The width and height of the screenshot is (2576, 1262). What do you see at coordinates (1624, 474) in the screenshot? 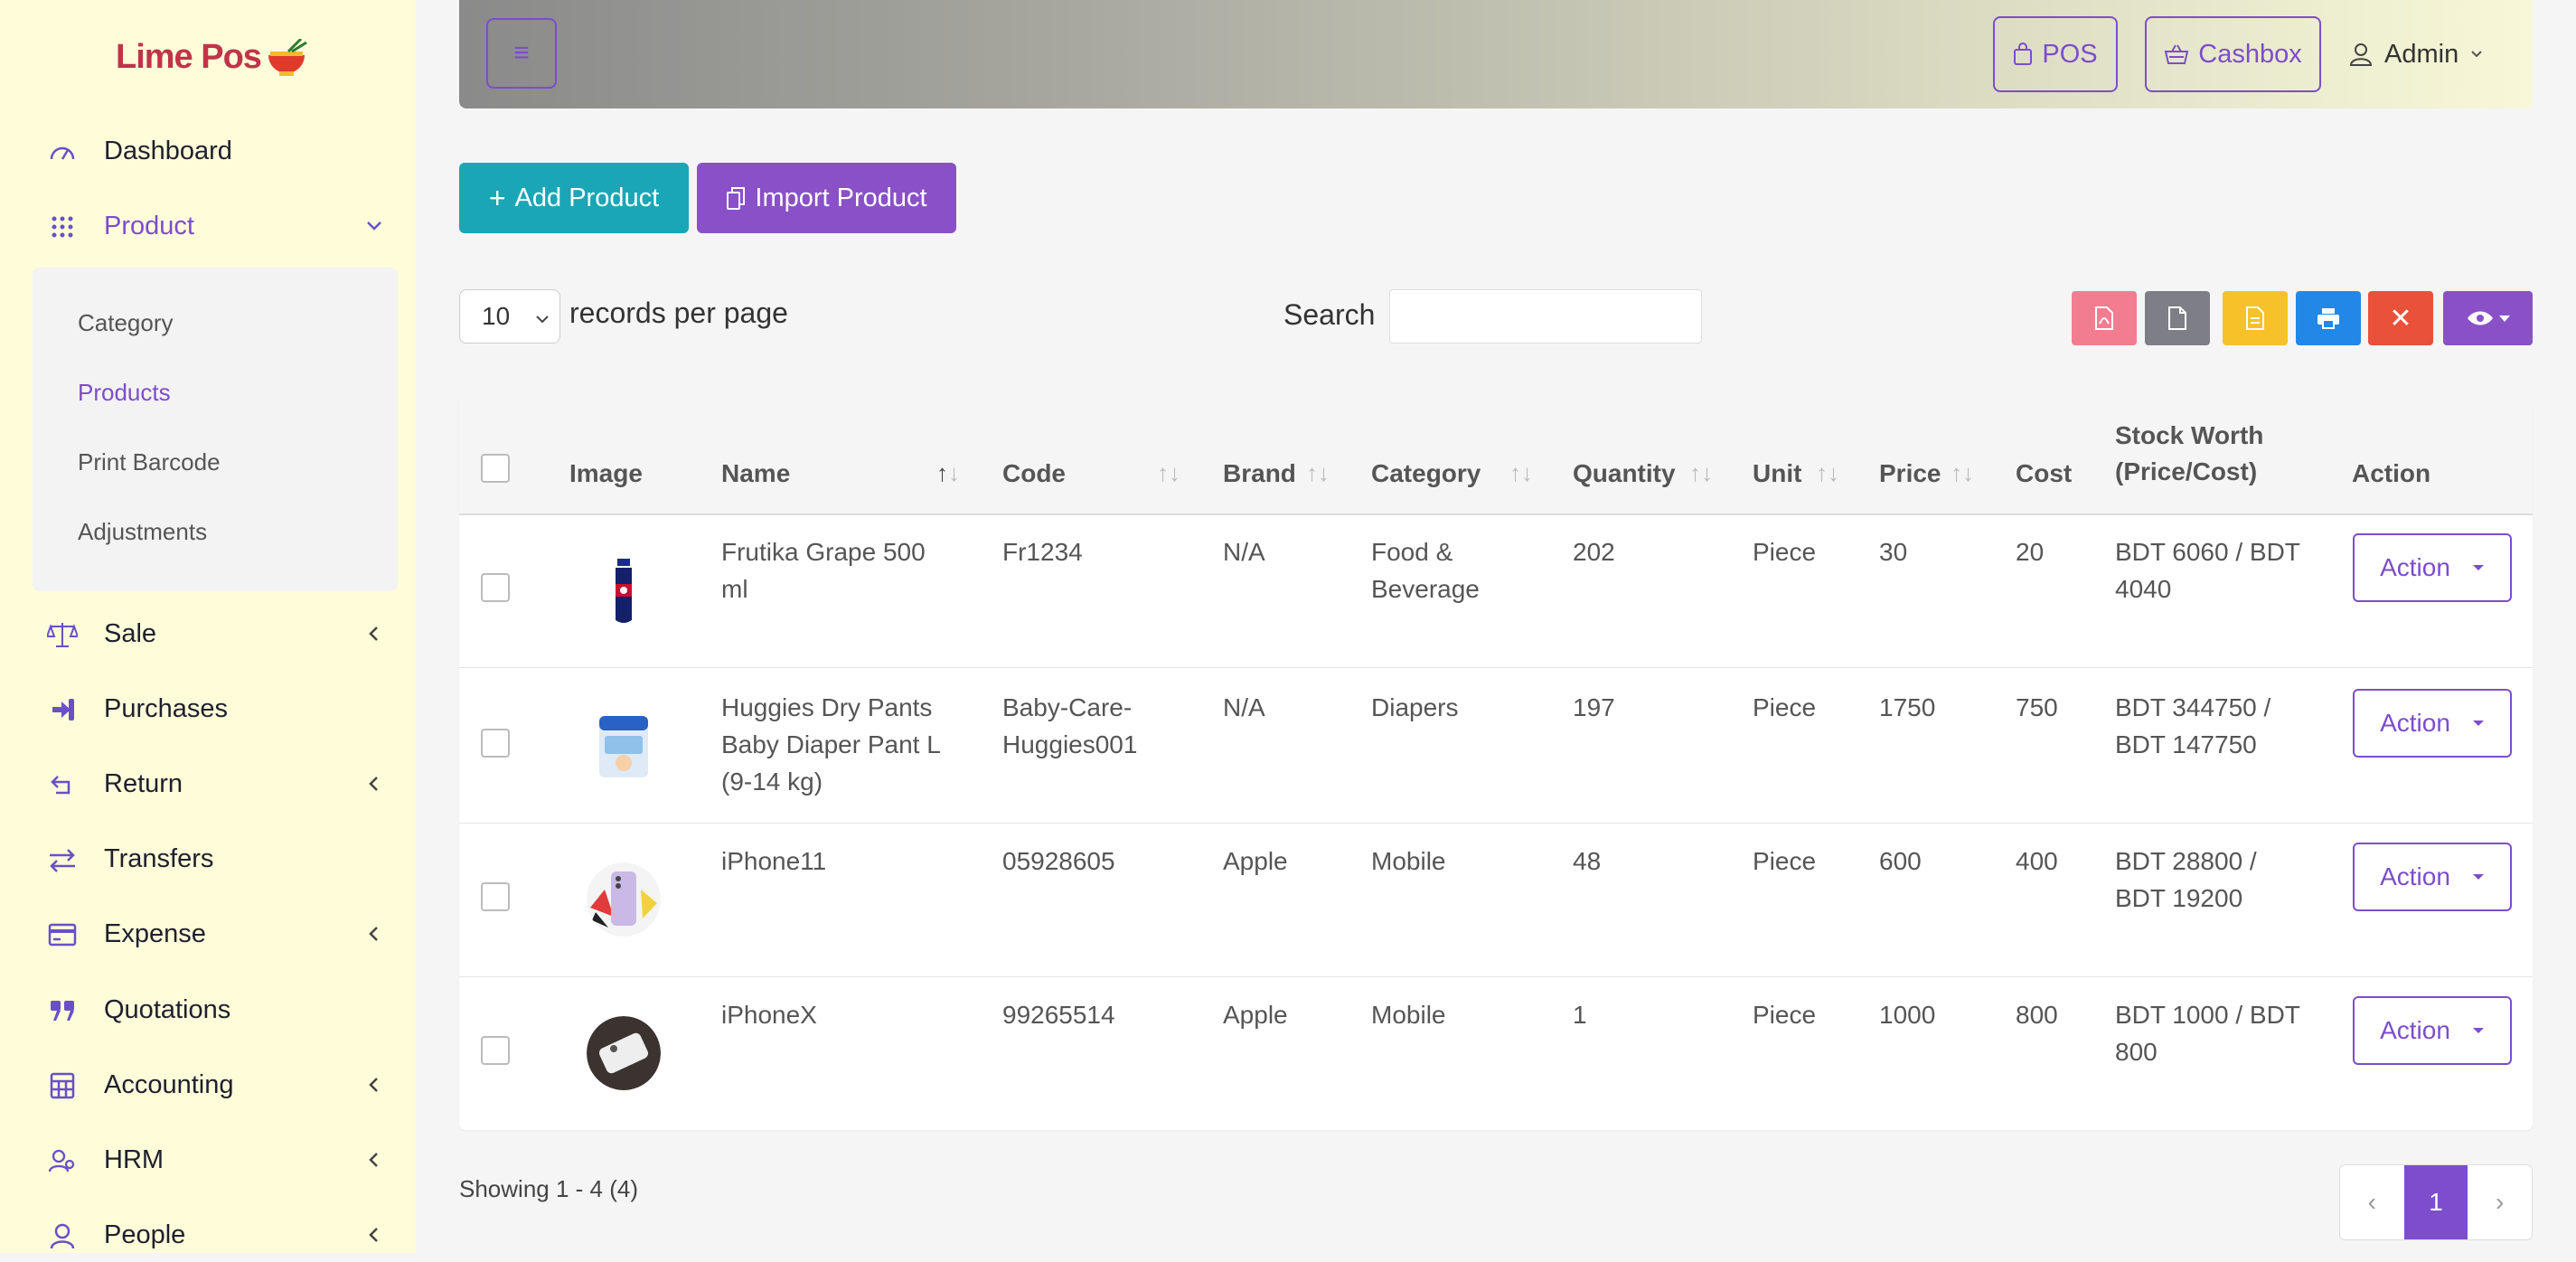
I see `column-header-quantity: Quantity` at bounding box center [1624, 474].